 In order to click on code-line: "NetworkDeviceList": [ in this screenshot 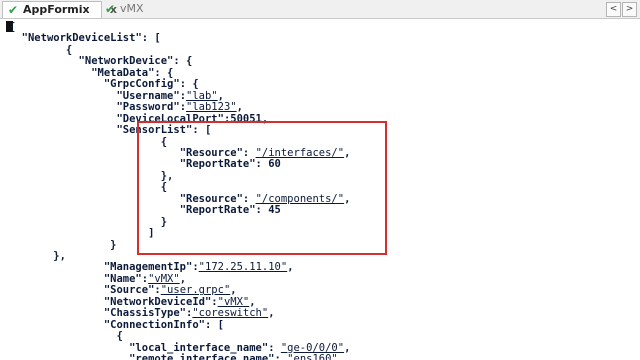, I will do `click(91, 38)`.